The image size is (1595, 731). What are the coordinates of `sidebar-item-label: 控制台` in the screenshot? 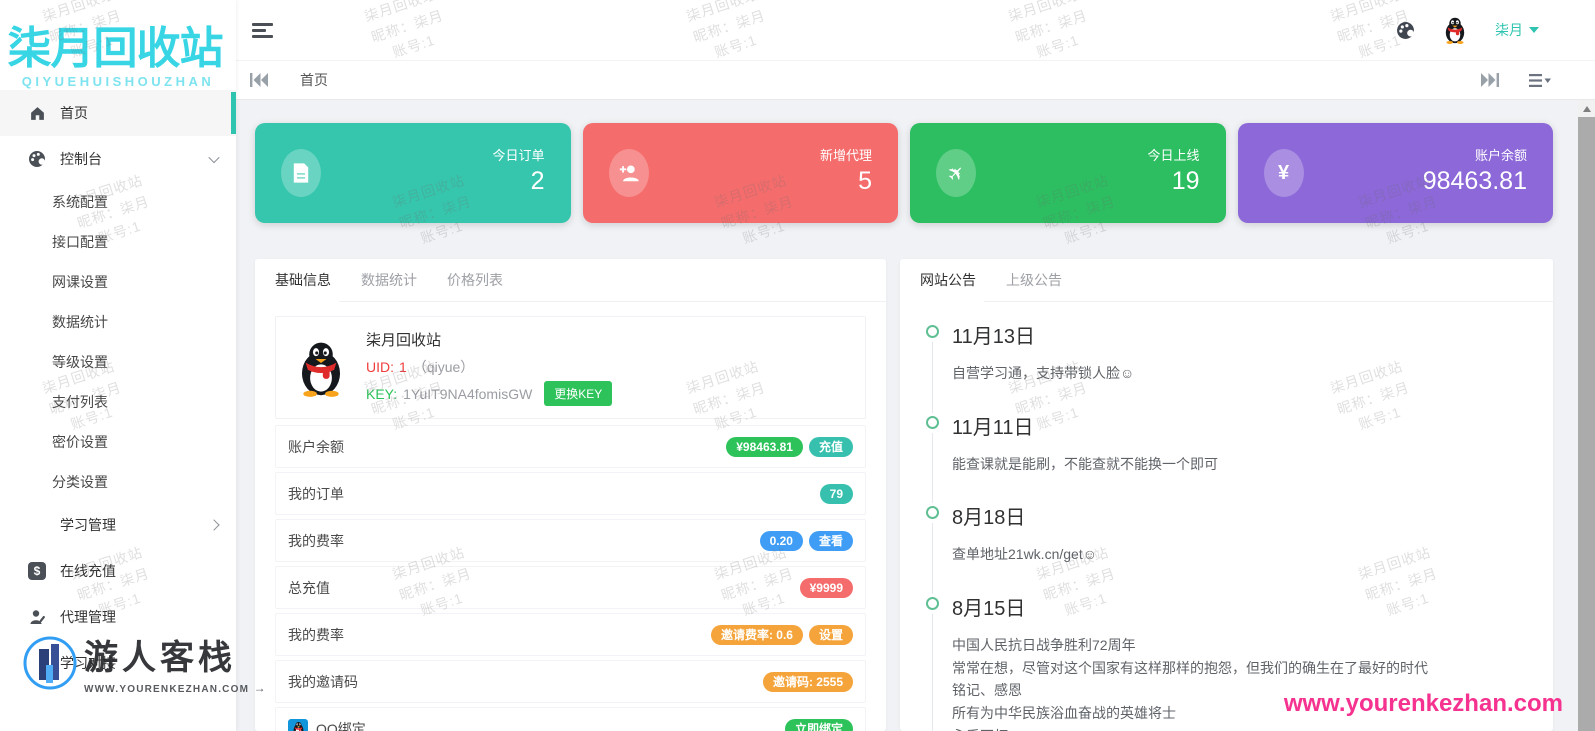 It's located at (81, 159).